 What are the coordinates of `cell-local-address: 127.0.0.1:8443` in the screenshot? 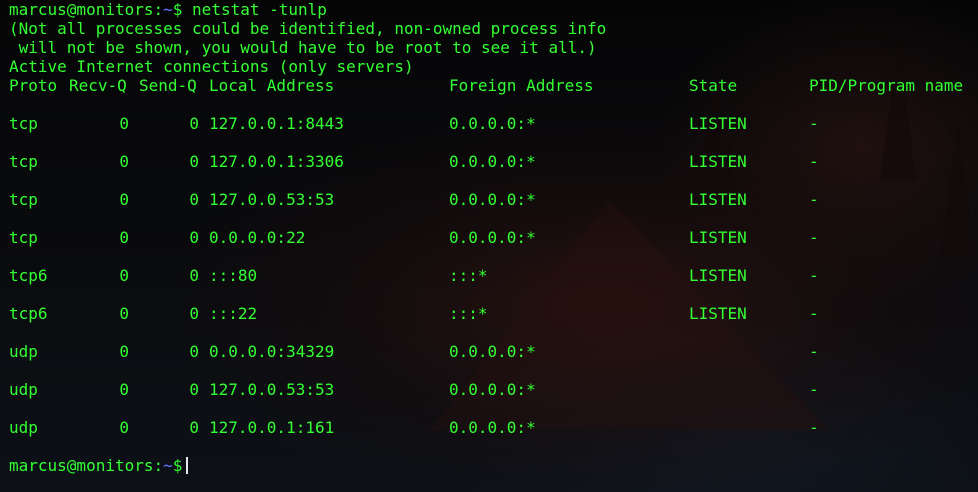 It's located at (276, 123).